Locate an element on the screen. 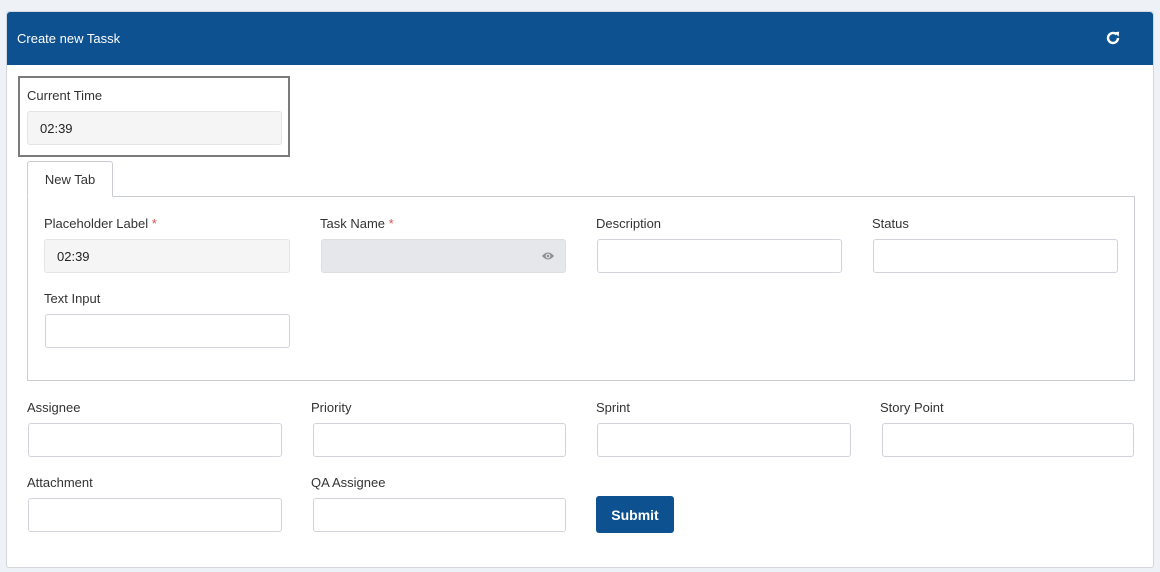 The width and height of the screenshot is (1160, 572). description-field is located at coordinates (719, 256).